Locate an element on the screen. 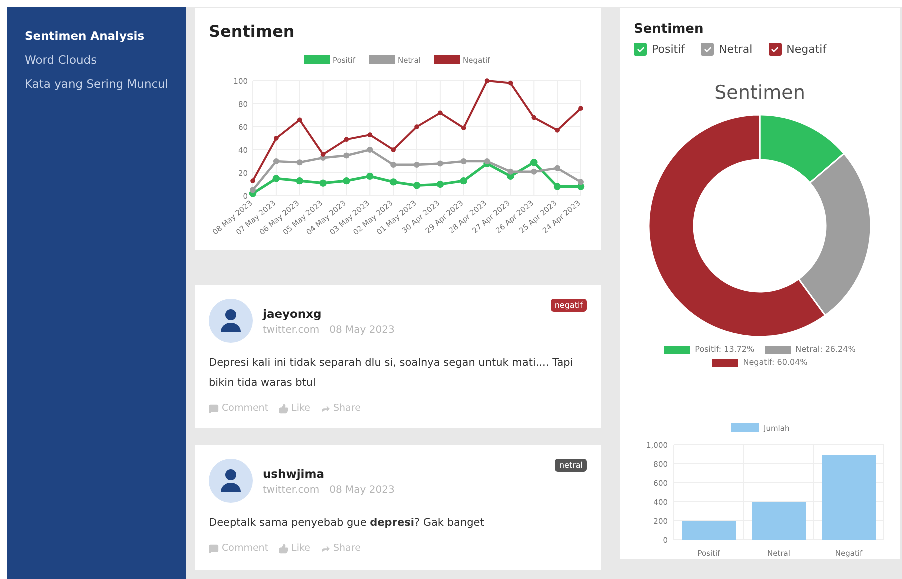  chart-title: Sentimen is located at coordinates (760, 93).